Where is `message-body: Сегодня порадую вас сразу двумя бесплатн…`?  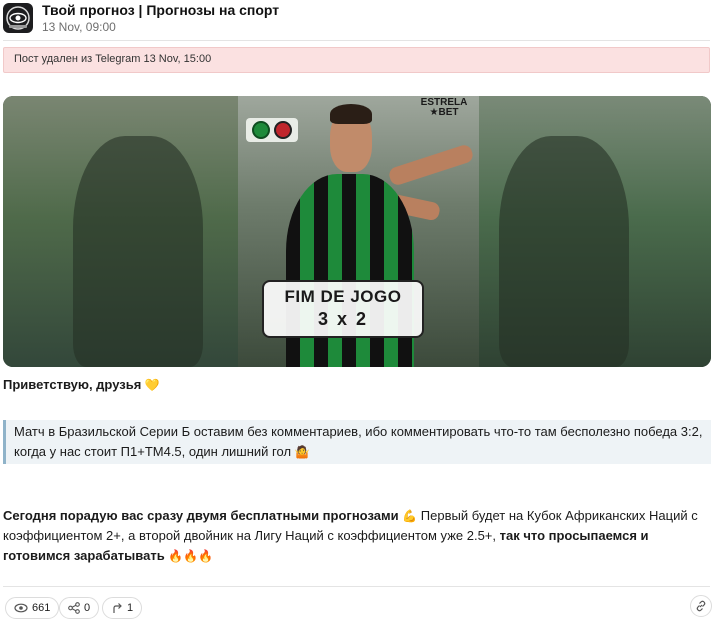
message-body: Сегодня порадую вас сразу двумя бесплатн… is located at coordinates (353, 536).